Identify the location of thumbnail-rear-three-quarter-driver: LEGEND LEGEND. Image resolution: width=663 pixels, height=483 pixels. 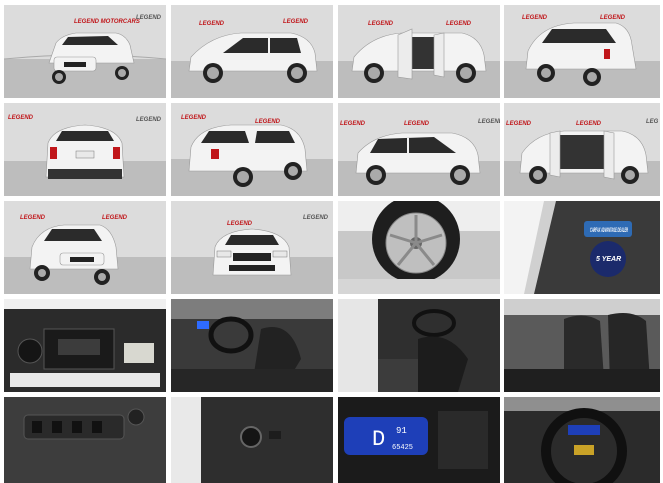
(582, 51).